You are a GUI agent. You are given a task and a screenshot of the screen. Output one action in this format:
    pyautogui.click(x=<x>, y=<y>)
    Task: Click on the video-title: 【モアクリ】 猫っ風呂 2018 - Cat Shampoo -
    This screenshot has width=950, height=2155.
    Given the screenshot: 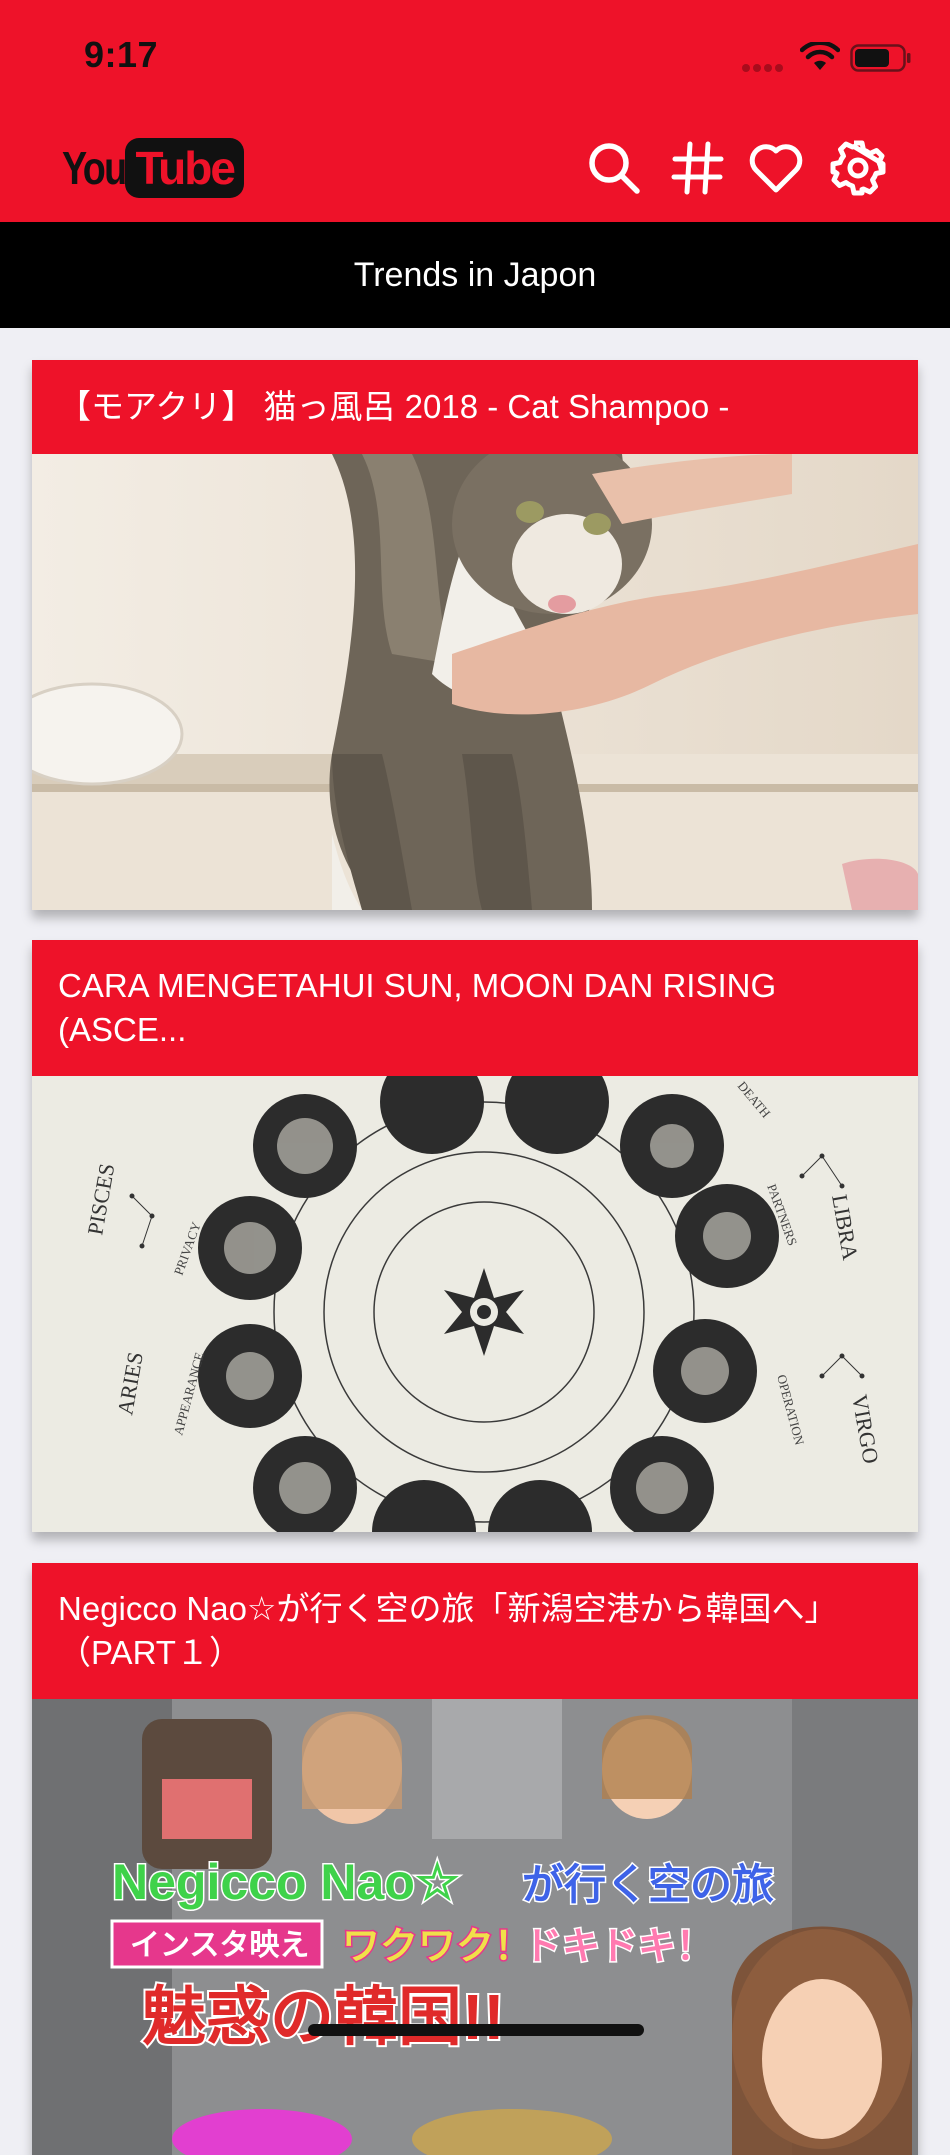 What is the action you would take?
    pyautogui.click(x=475, y=407)
    